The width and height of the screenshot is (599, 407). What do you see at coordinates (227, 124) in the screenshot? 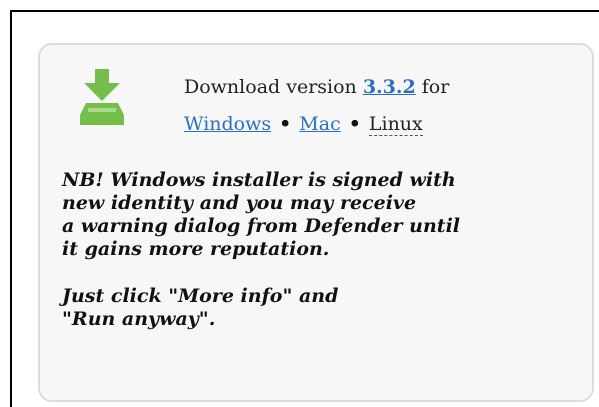
I see `windows-link: Windows` at bounding box center [227, 124].